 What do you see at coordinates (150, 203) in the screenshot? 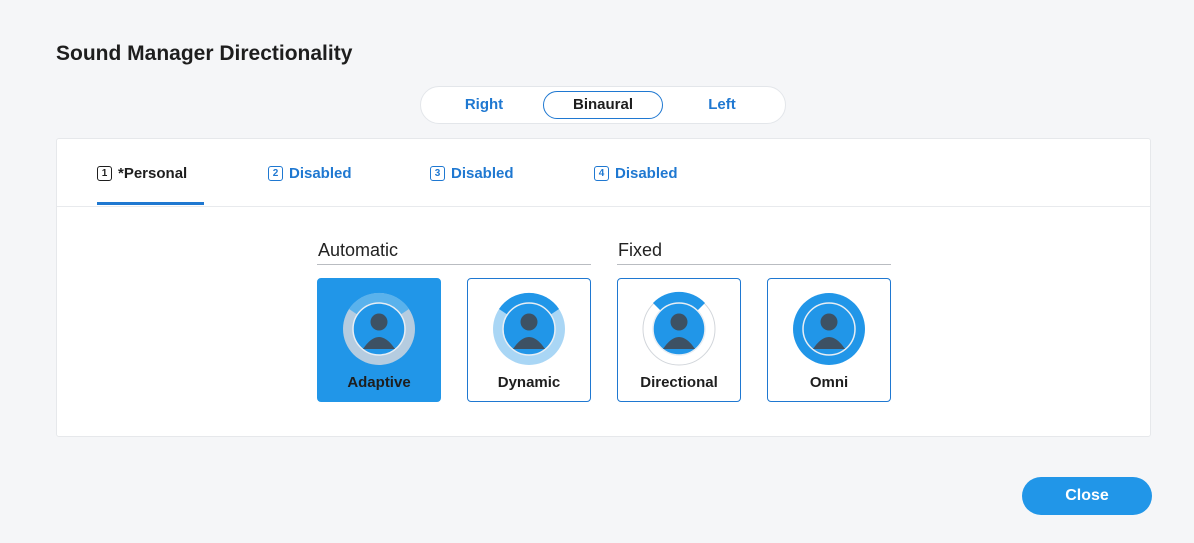
I see `active-tab-indicator` at bounding box center [150, 203].